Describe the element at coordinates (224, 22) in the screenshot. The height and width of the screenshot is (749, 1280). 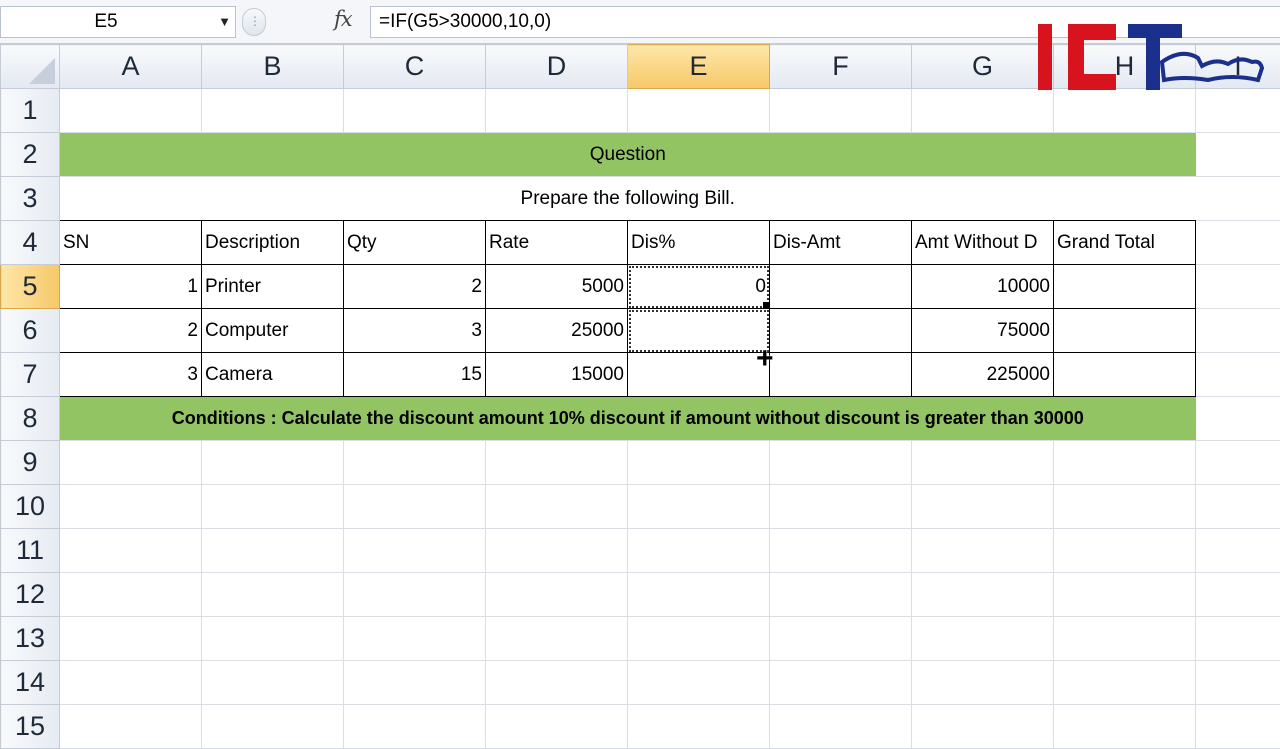
I see `chevron-down-icon: ▼` at that location.